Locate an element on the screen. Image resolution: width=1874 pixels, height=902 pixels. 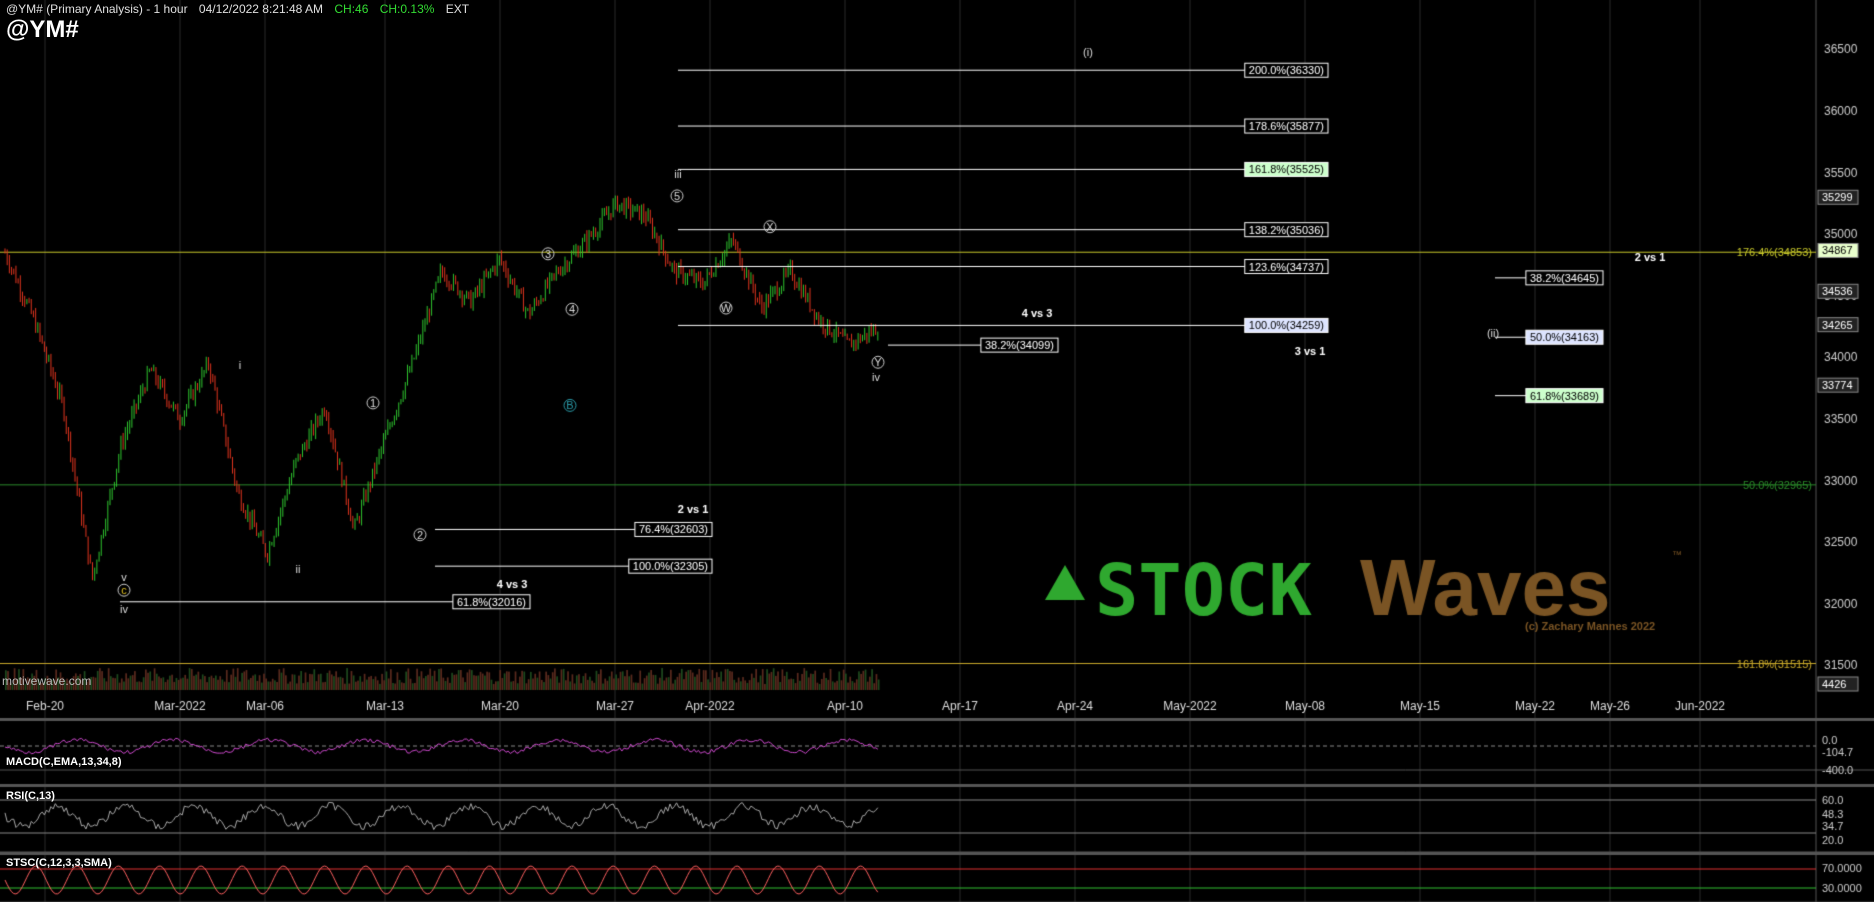
chart-datetime: 04/12/2022 8:21:48 AM is located at coordinates (261, 9).